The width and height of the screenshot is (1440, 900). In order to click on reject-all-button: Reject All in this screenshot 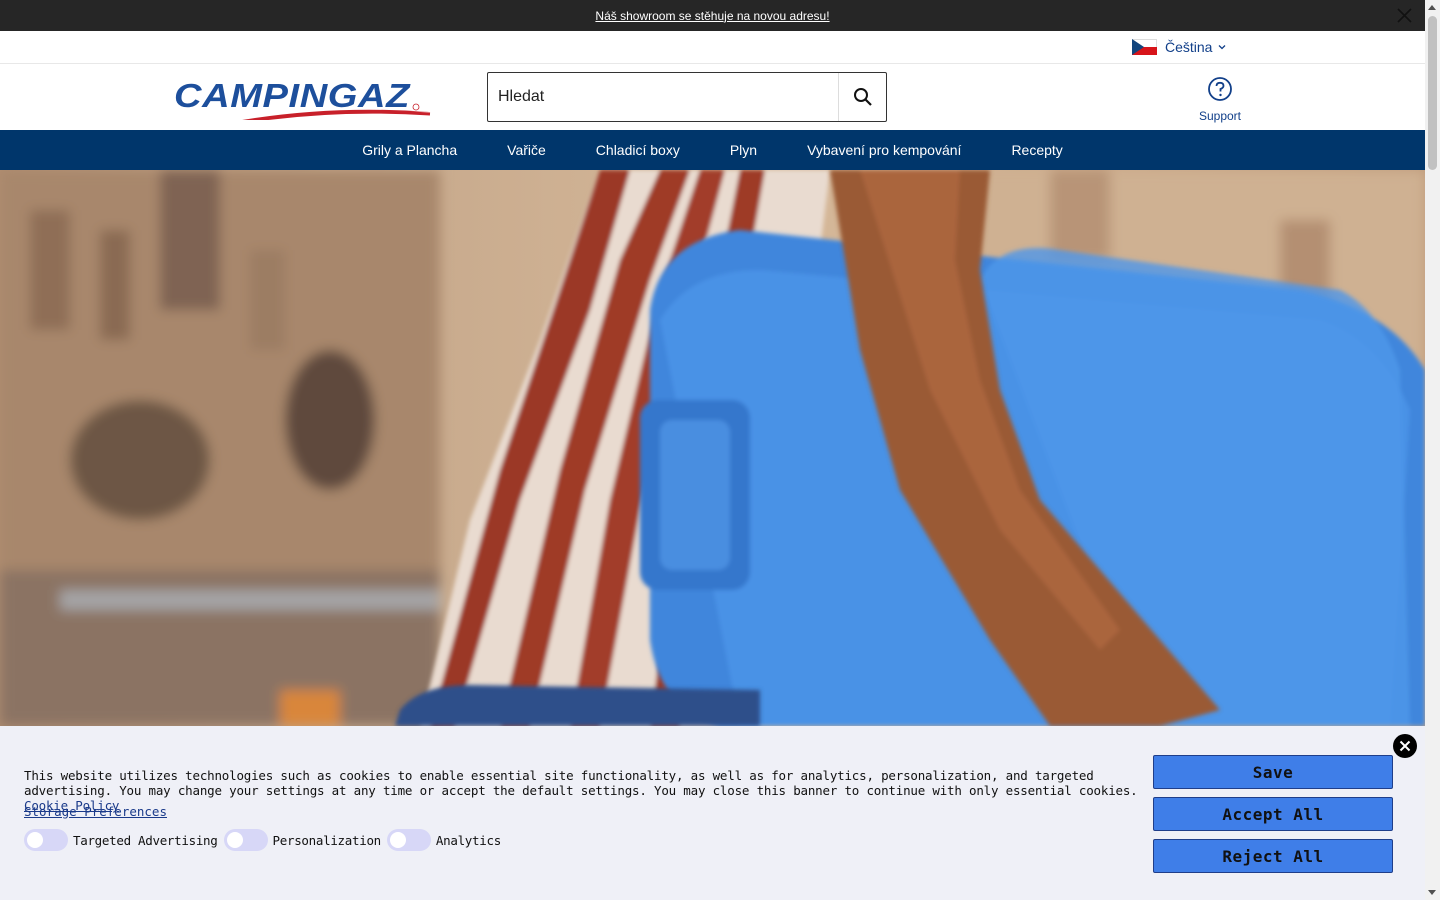, I will do `click(1273, 856)`.